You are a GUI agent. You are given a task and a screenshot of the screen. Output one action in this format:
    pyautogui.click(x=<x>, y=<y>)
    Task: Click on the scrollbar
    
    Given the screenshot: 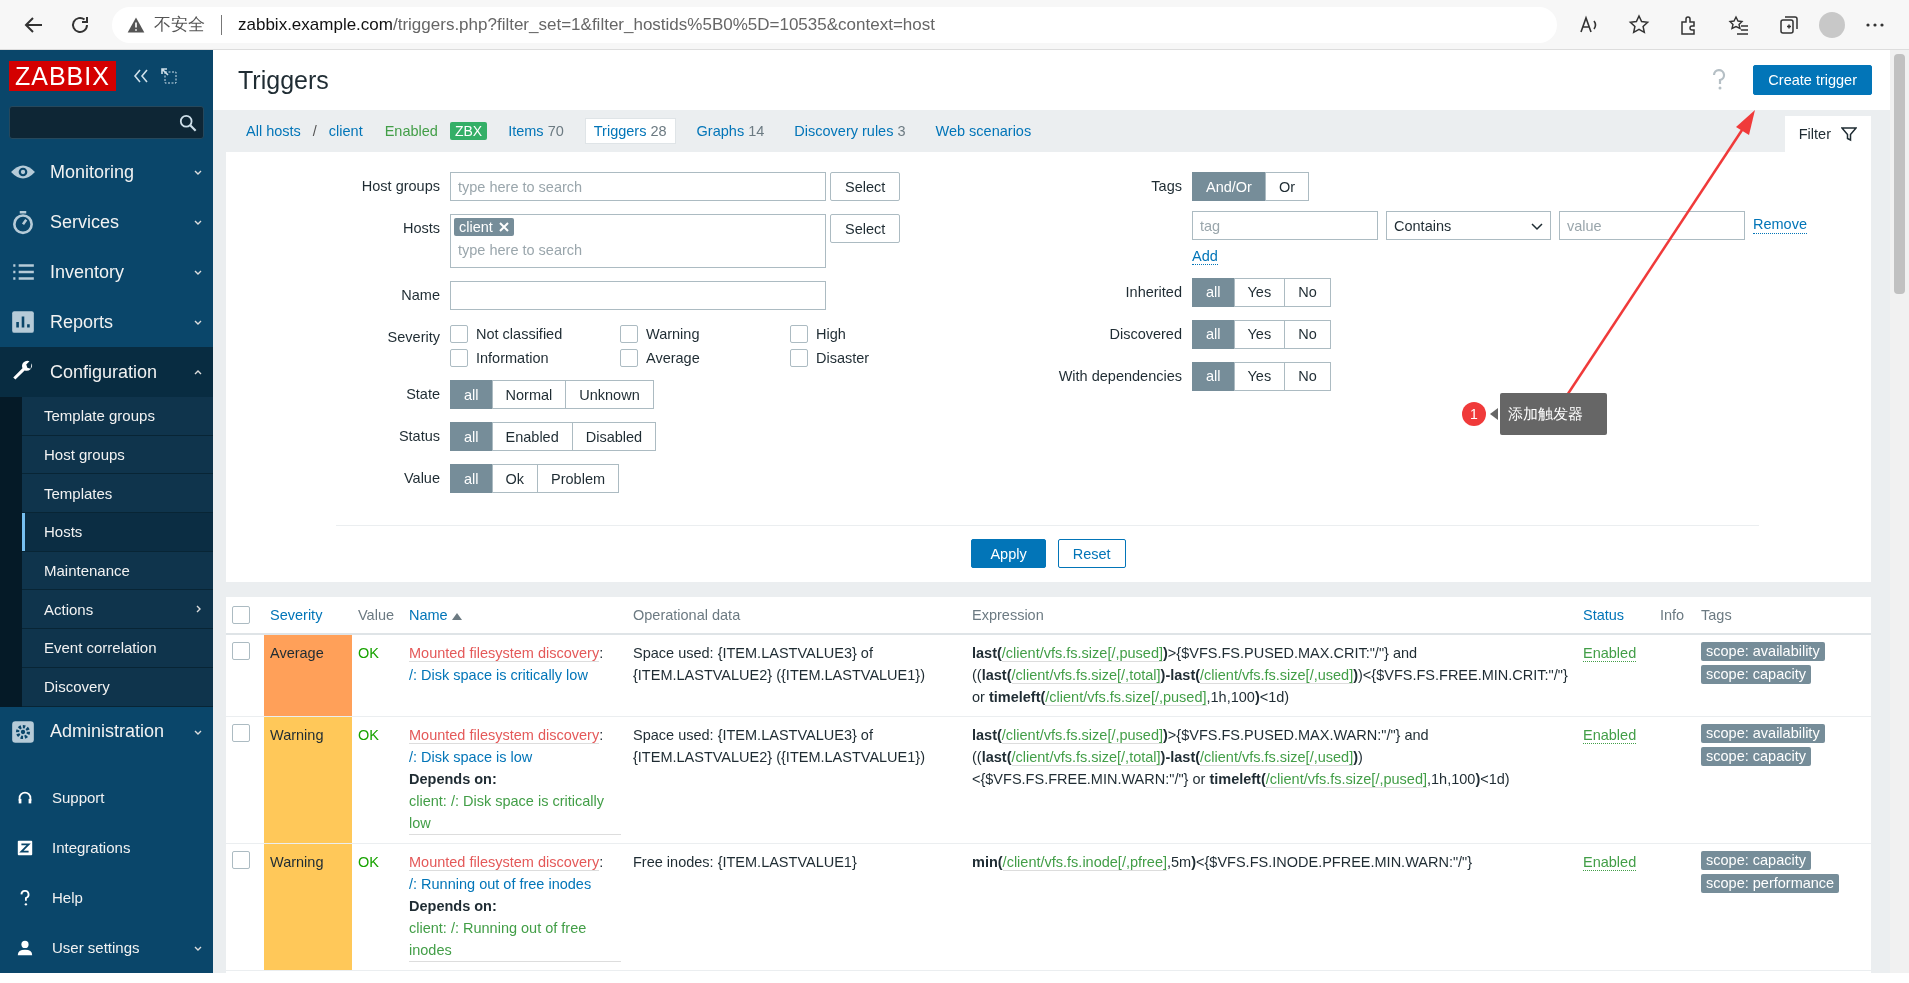 What is the action you would take?
    pyautogui.click(x=1899, y=511)
    